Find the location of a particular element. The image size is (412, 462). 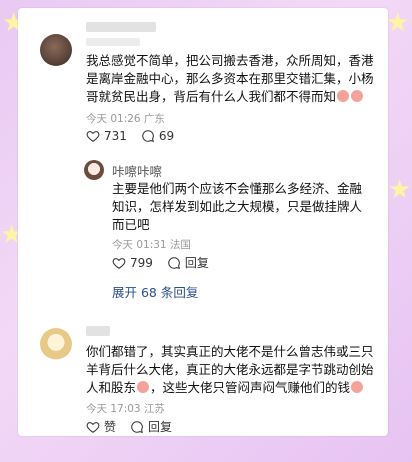

like-button: 731 is located at coordinates (106, 136).